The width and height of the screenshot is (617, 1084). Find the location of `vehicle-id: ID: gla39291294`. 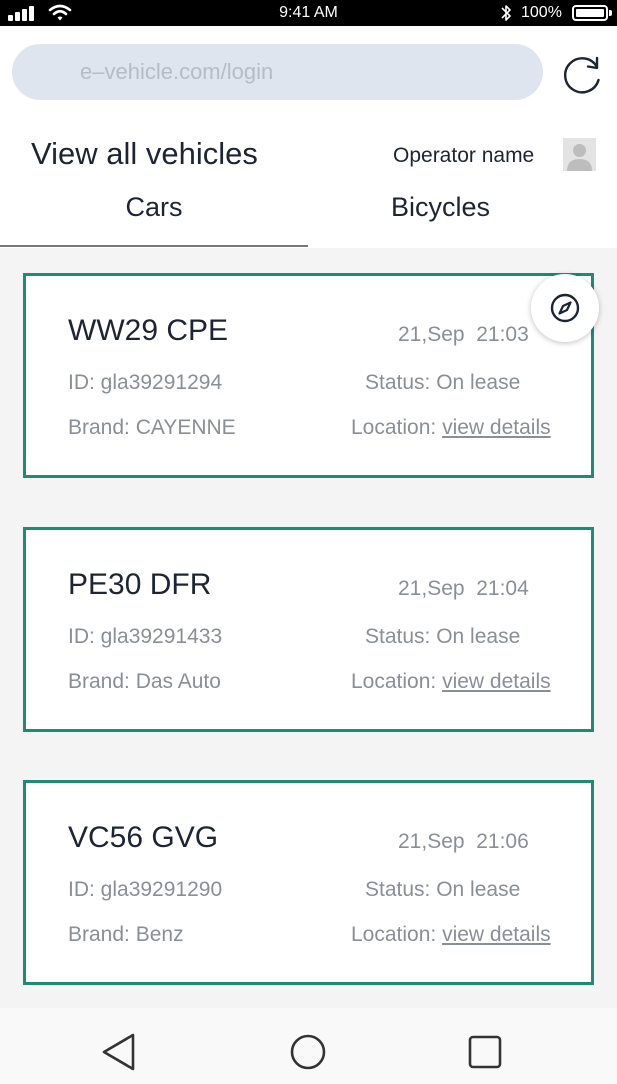

vehicle-id: ID: gla39291294 is located at coordinates (145, 382).